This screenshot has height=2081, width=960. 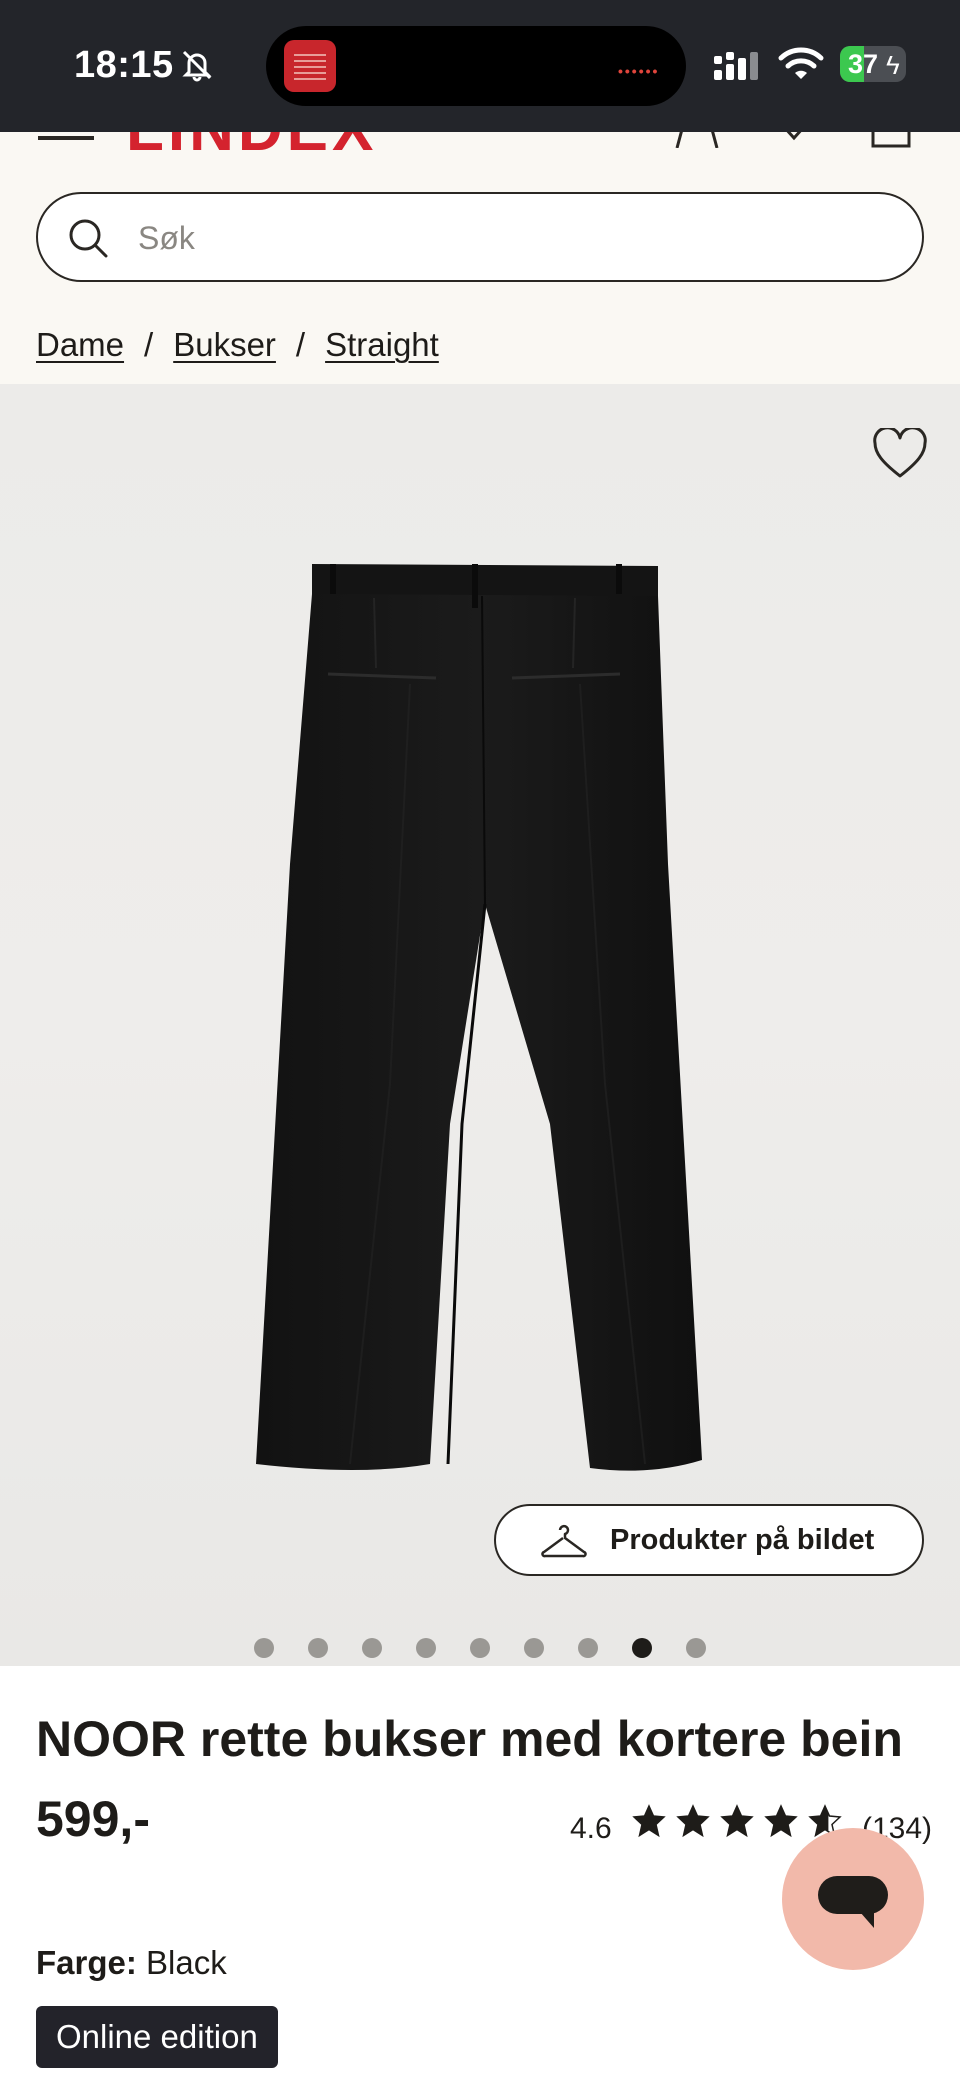 What do you see at coordinates (742, 1540) in the screenshot?
I see `products-in-image-label: Produkter på bildet` at bounding box center [742, 1540].